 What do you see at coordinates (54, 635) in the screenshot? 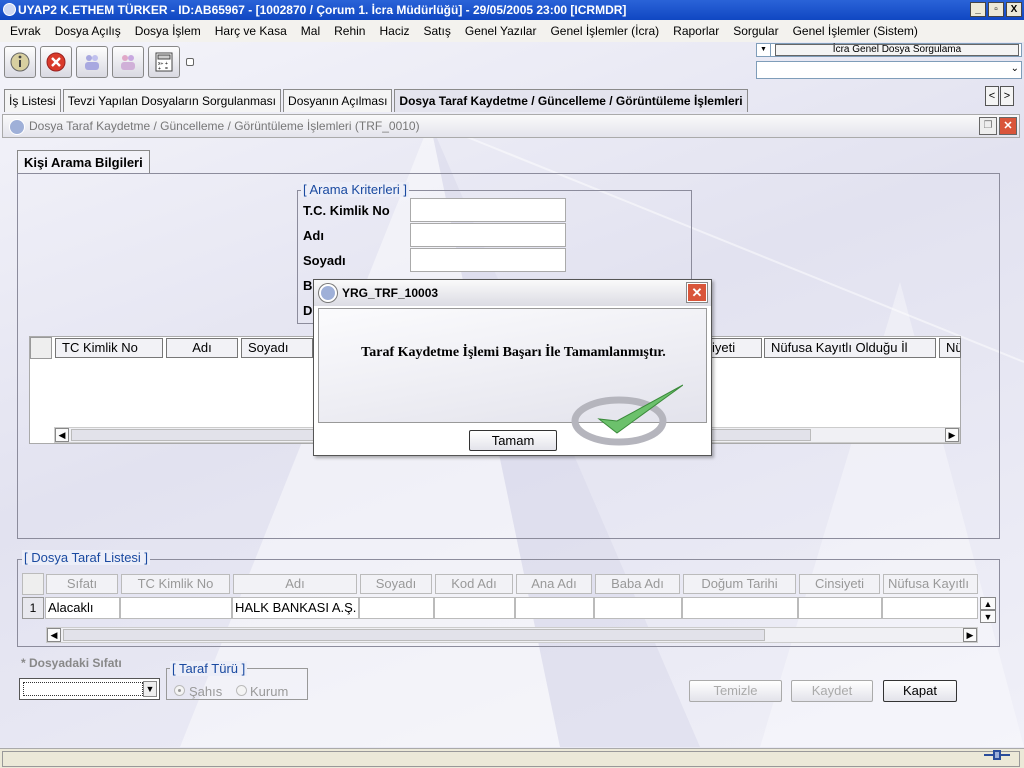
I see `taraf-scroll-left-icon: ◀` at bounding box center [54, 635].